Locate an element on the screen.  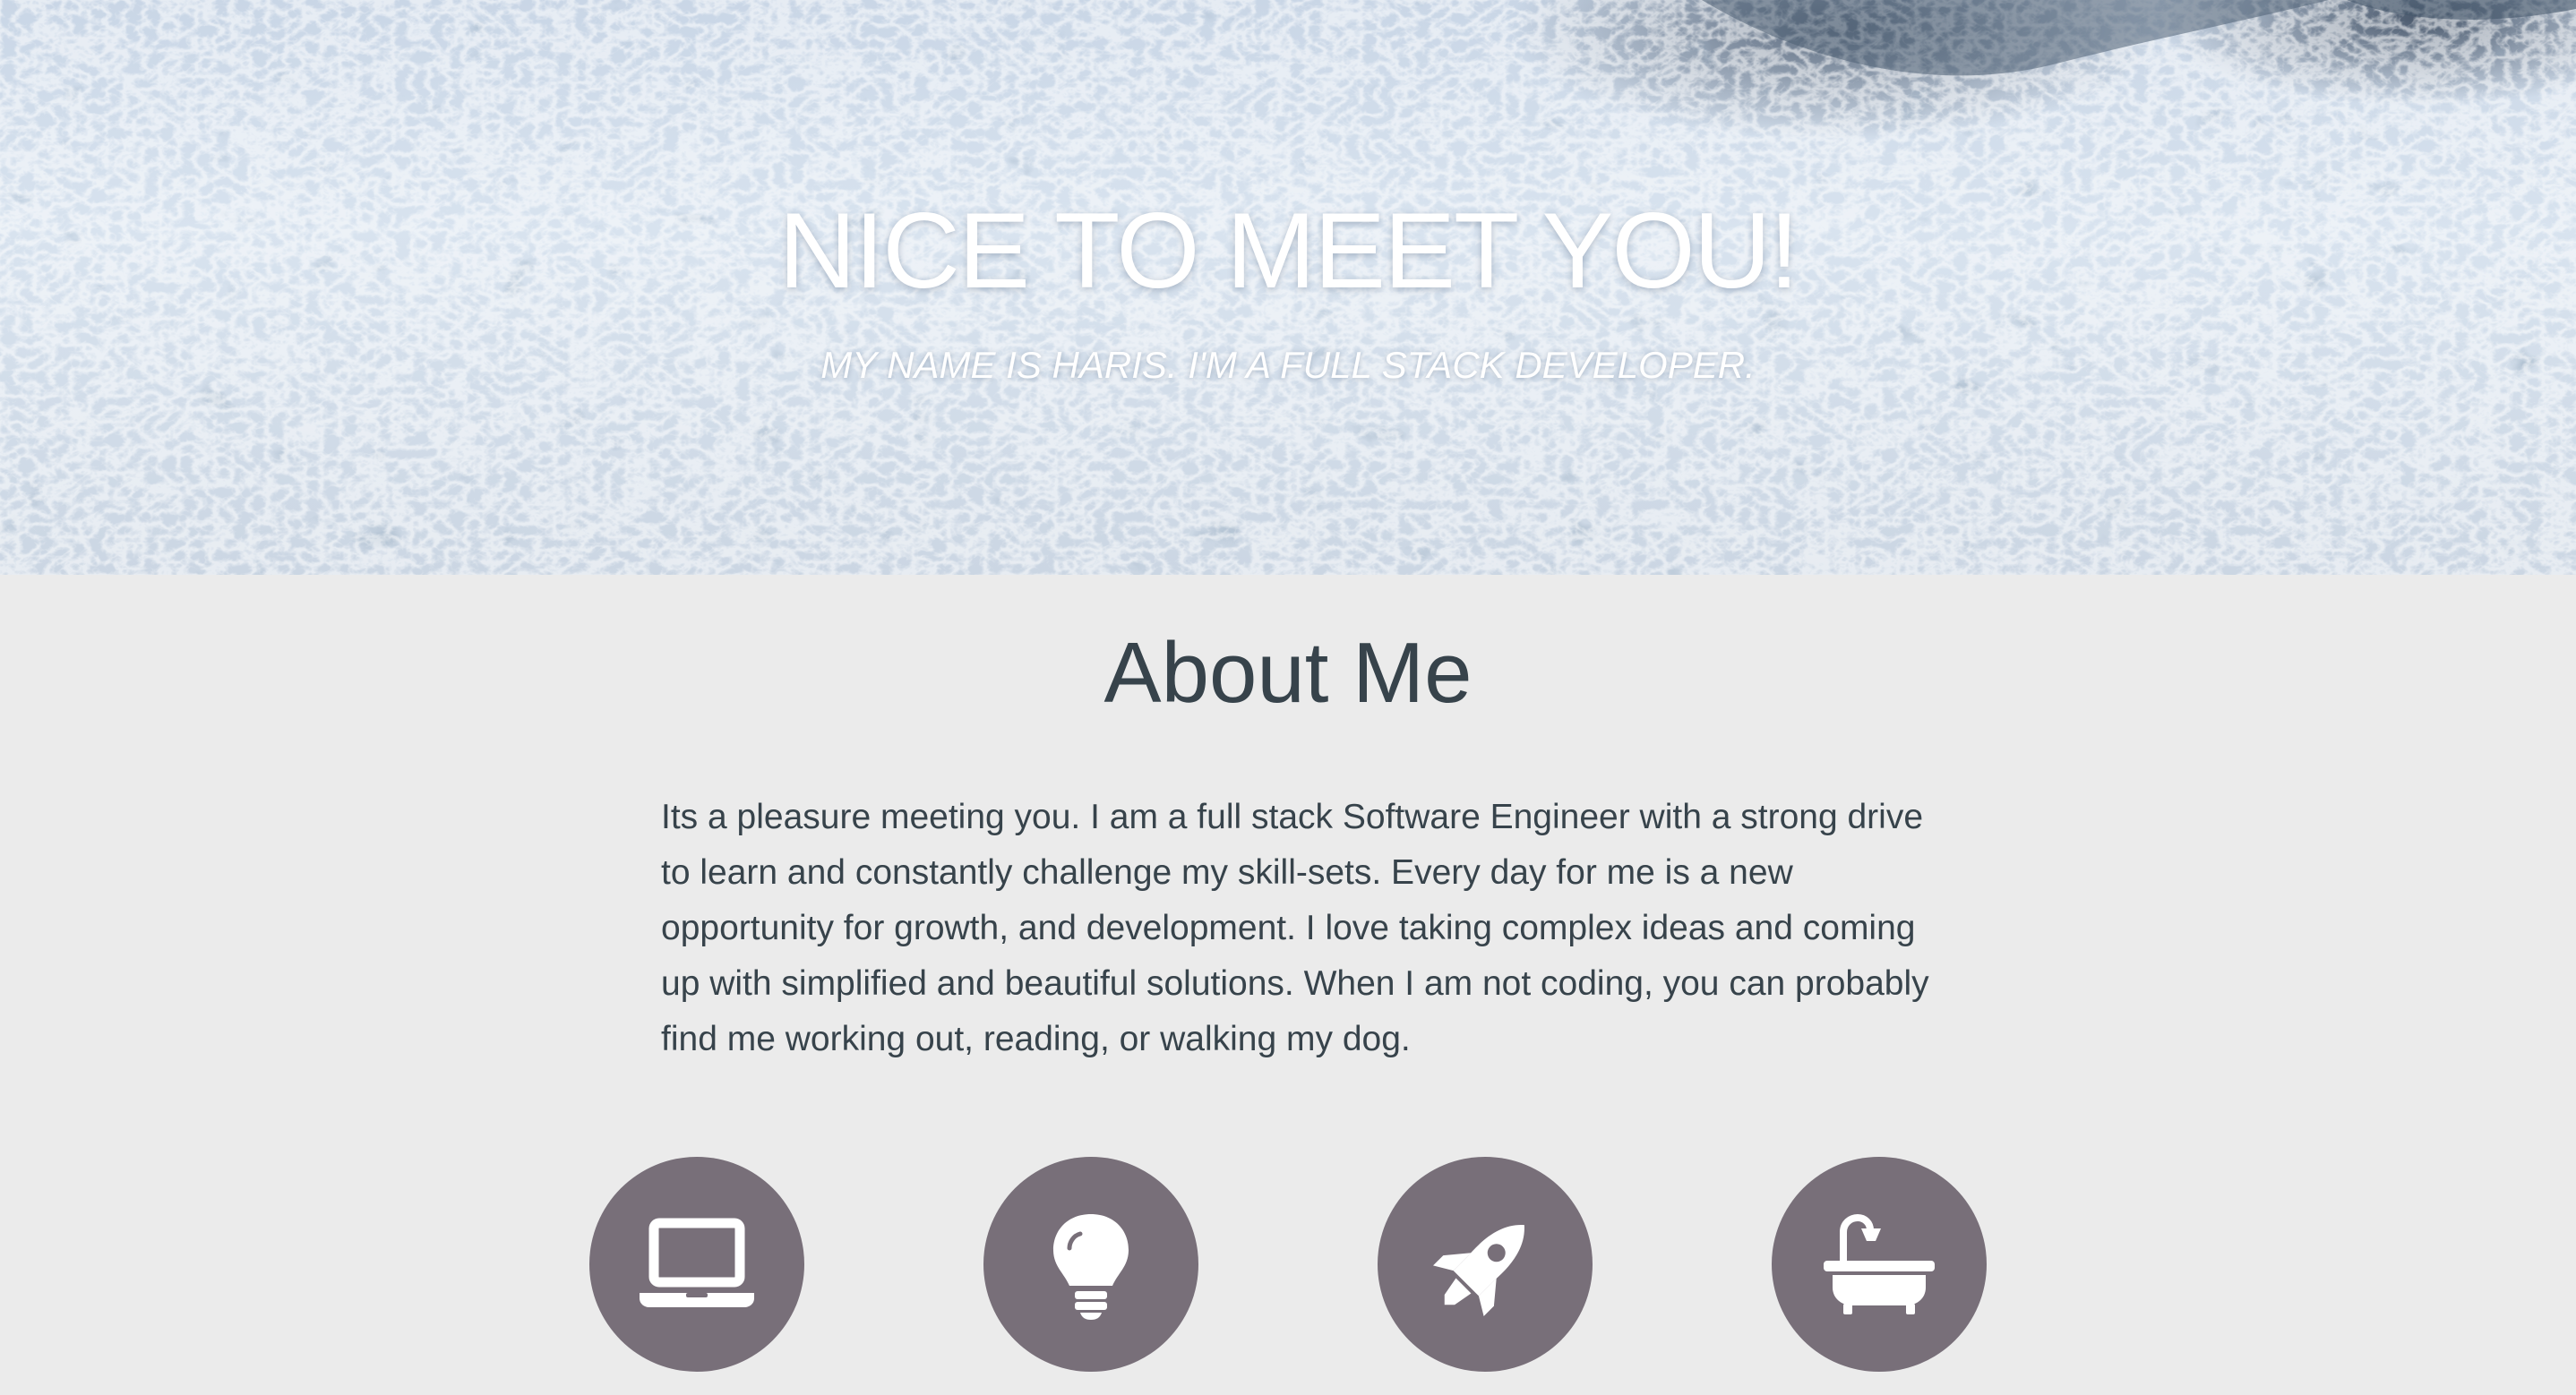
bathtub-feature is located at coordinates (1879, 1264).